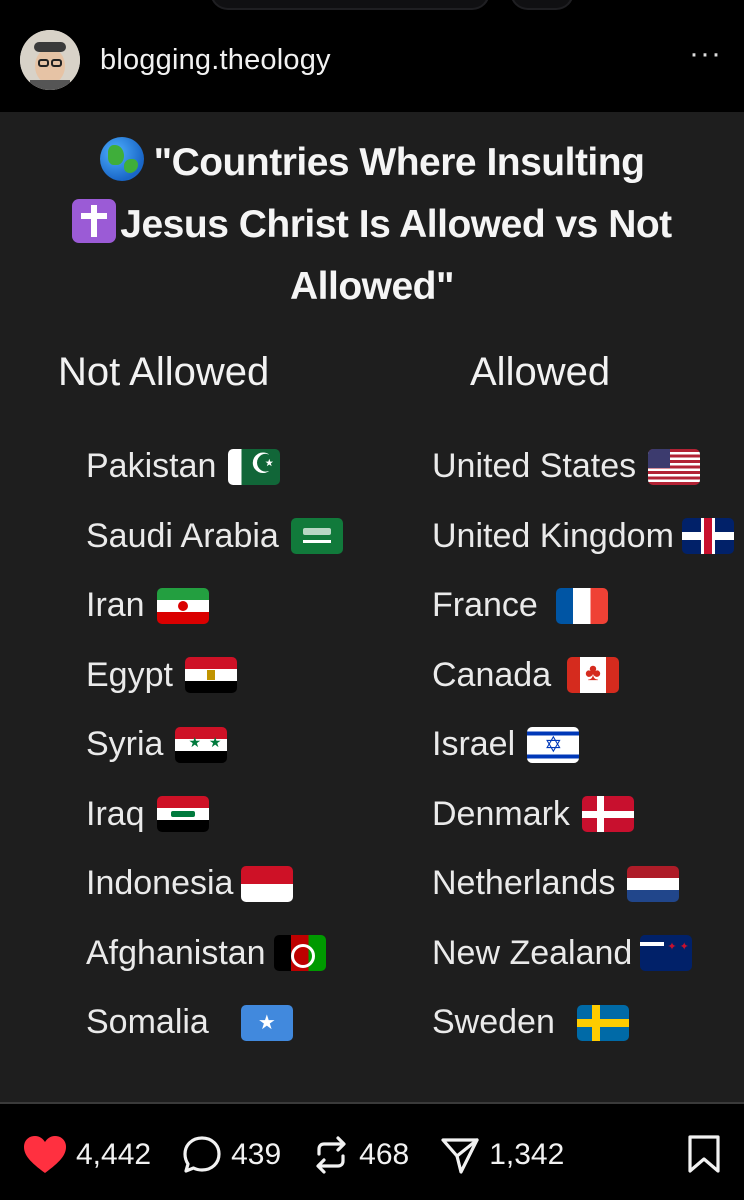  Describe the element at coordinates (501, 813) in the screenshot. I see `country-name: Denmark` at that location.